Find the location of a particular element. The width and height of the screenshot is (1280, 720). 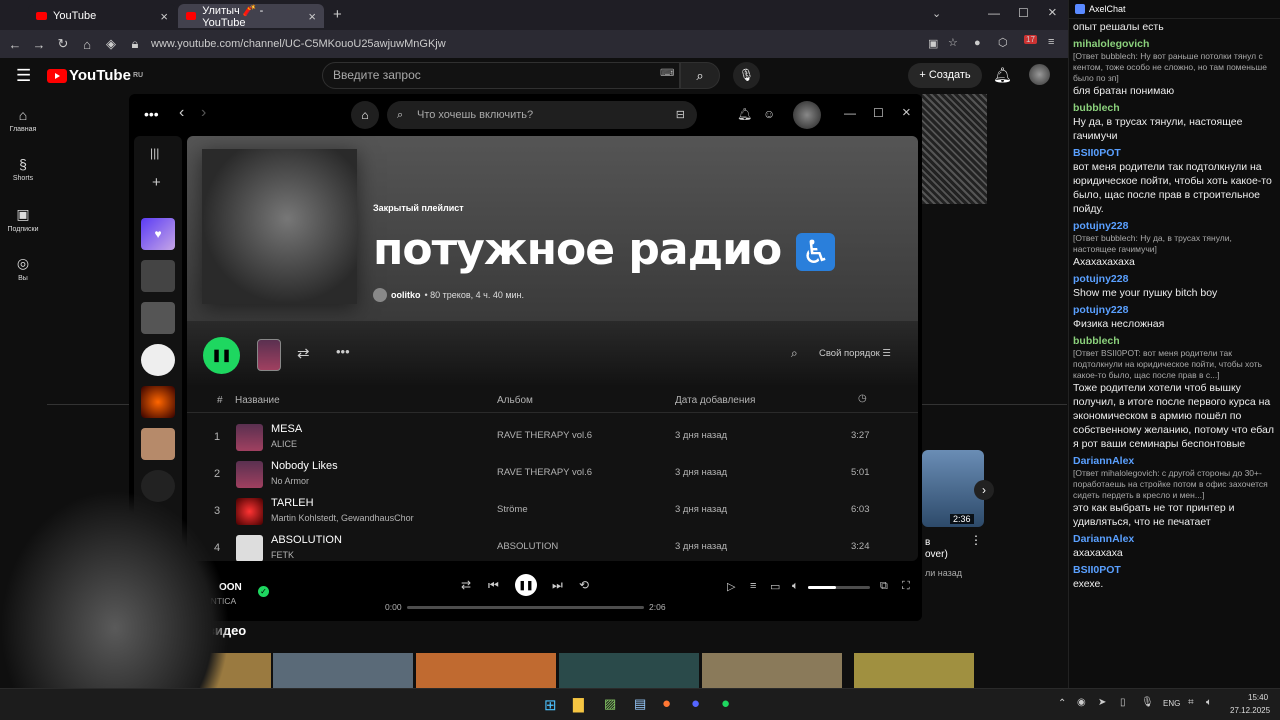

network-icon: ⌗ is located at coordinates (1191, 702).